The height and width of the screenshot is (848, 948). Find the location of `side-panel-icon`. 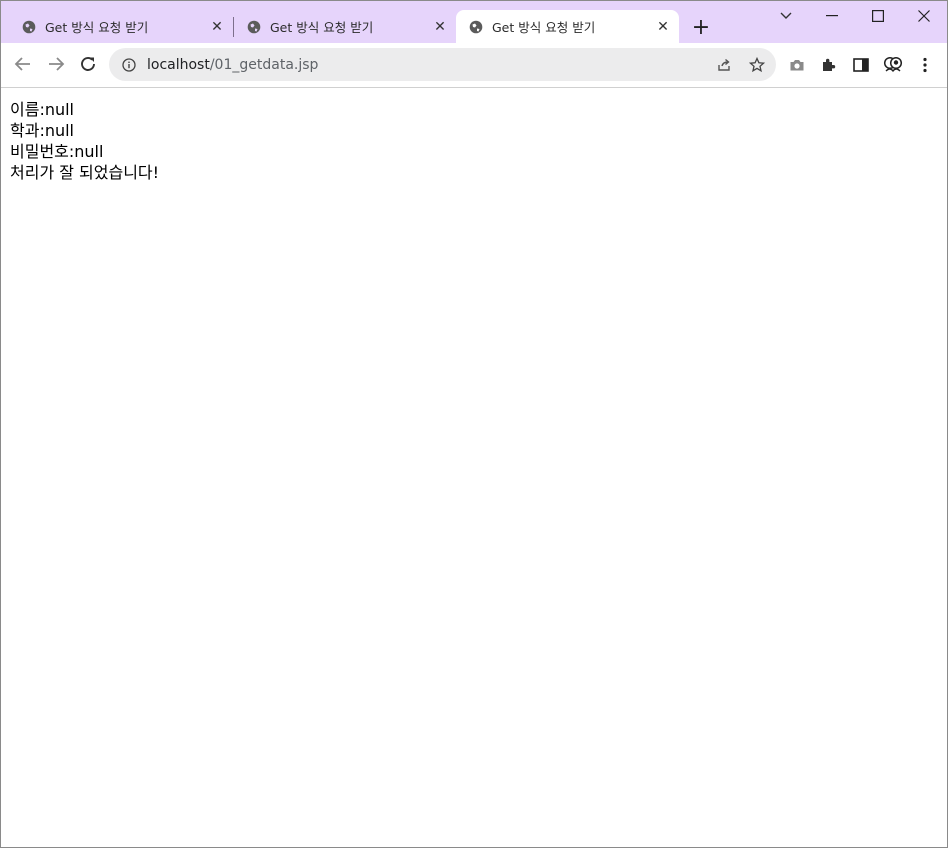

side-panel-icon is located at coordinates (861, 65).